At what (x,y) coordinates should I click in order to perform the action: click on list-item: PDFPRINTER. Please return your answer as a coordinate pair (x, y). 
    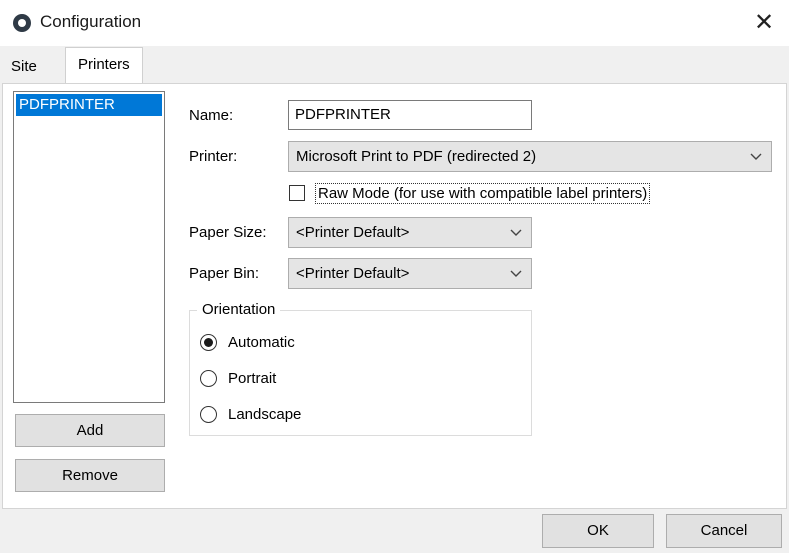
    Looking at the image, I should click on (89, 105).